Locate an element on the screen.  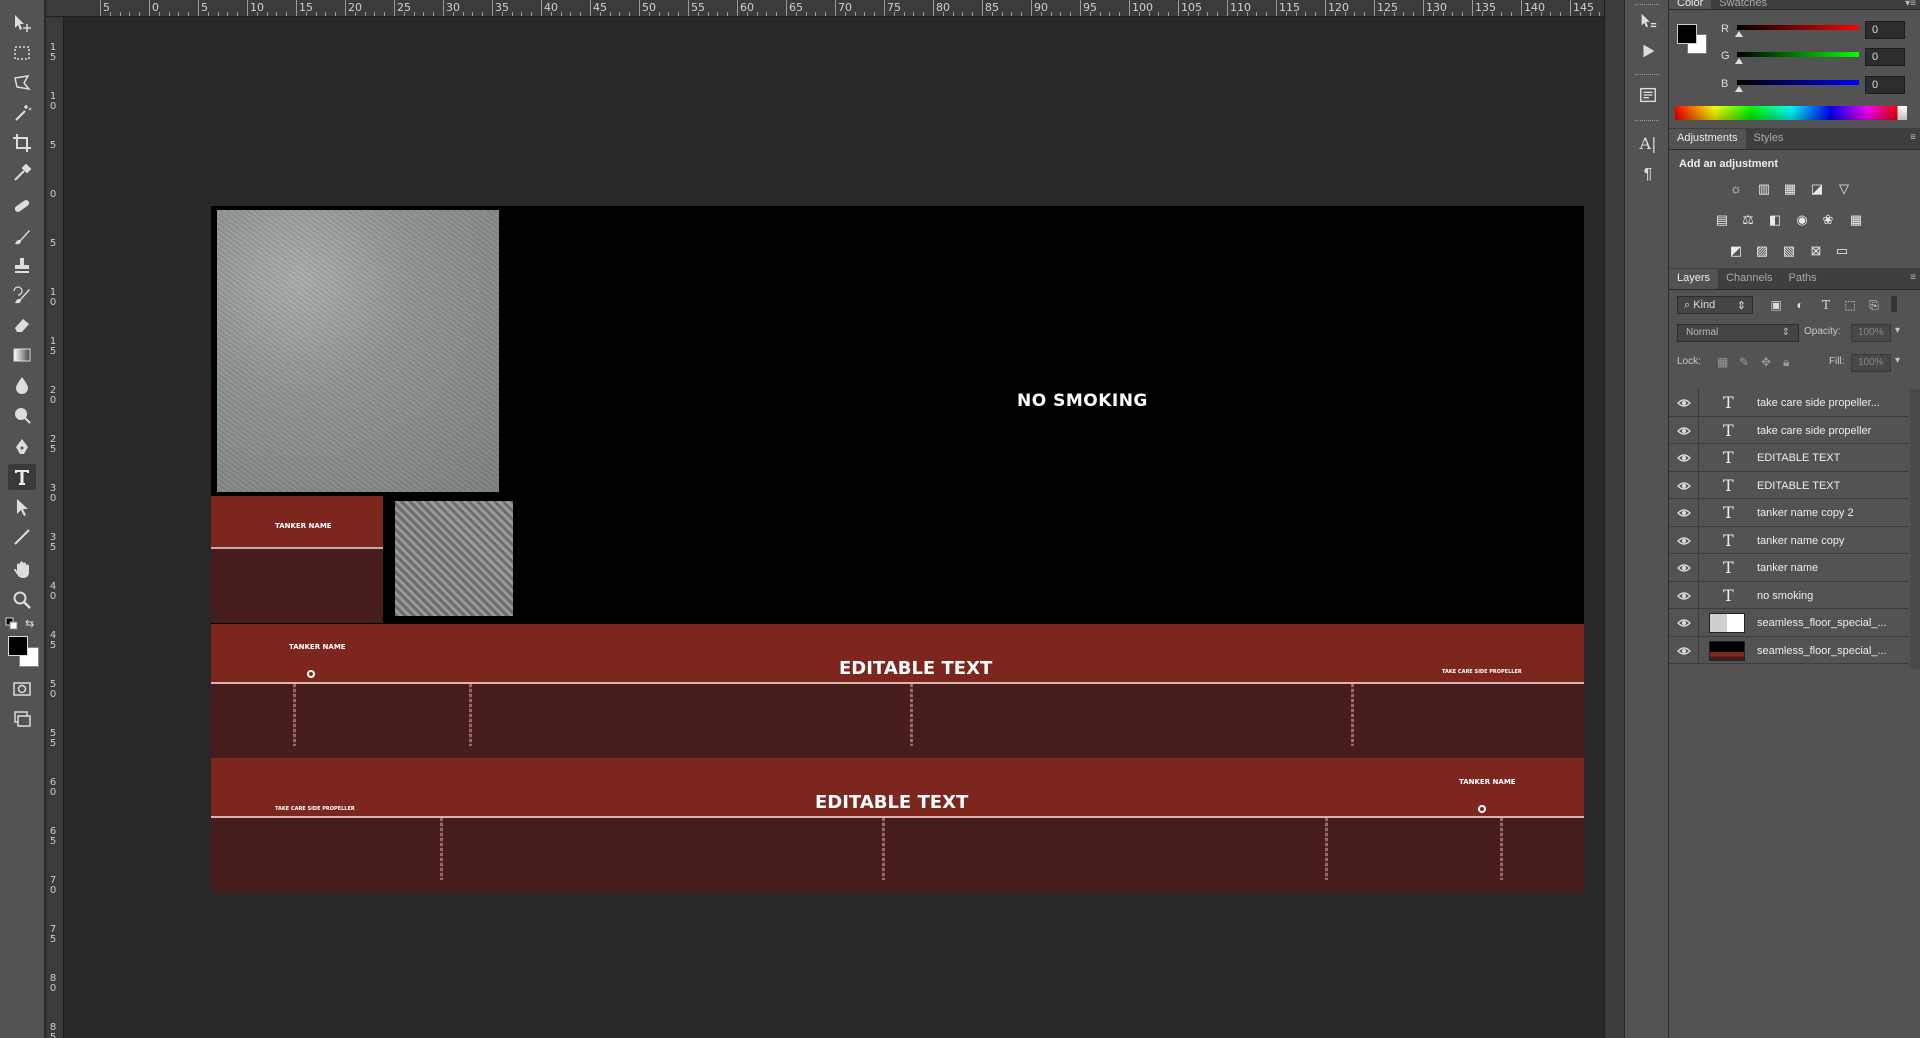
hand-icon is located at coordinates (22, 570).